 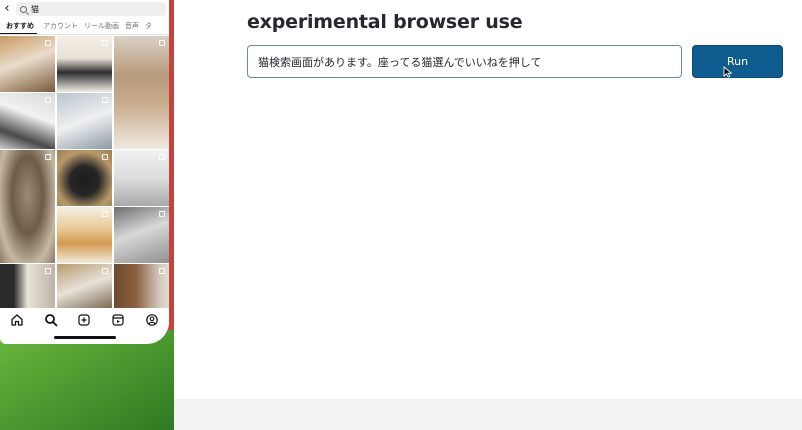 I want to click on tab-tags: タ, so click(x=145, y=26).